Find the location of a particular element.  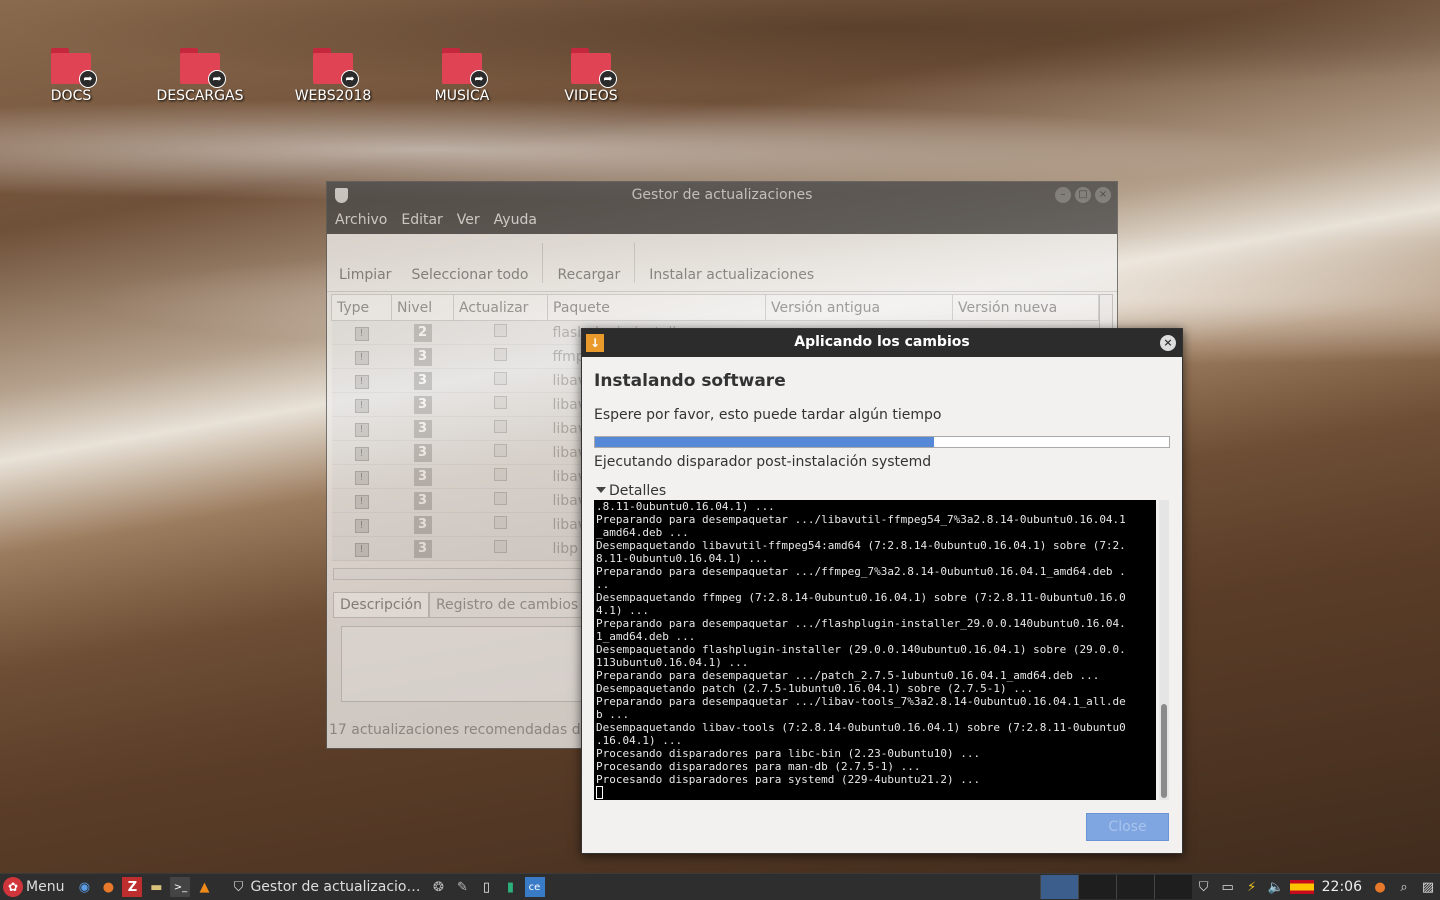

terminal-scrollbar is located at coordinates (1164, 650).